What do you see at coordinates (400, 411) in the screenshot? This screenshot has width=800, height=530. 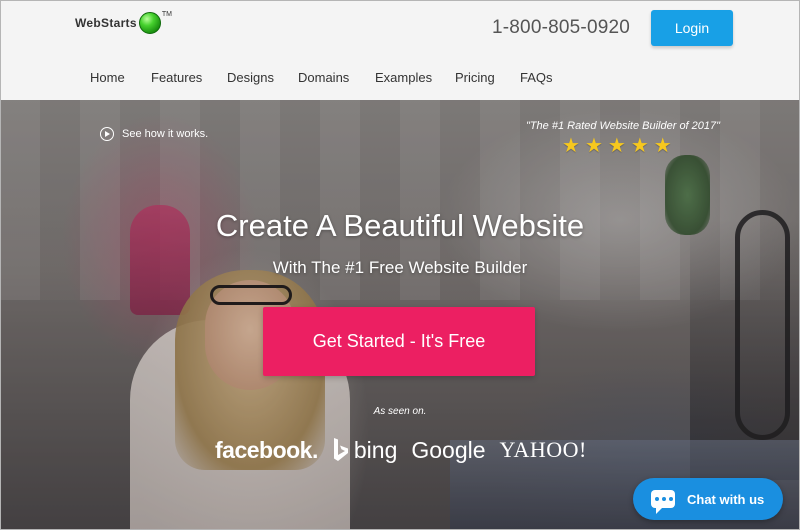 I see `as-seen-on-label: As seen on.` at bounding box center [400, 411].